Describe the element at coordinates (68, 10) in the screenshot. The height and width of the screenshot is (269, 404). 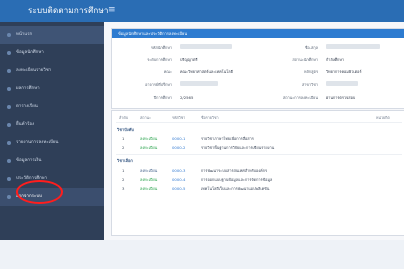
I see `app-title: ระบบติดตามการศึกษา` at that location.